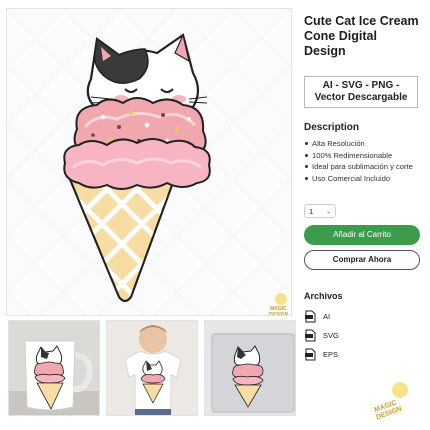  I want to click on chevron-down-icon: ⌄, so click(328, 211).